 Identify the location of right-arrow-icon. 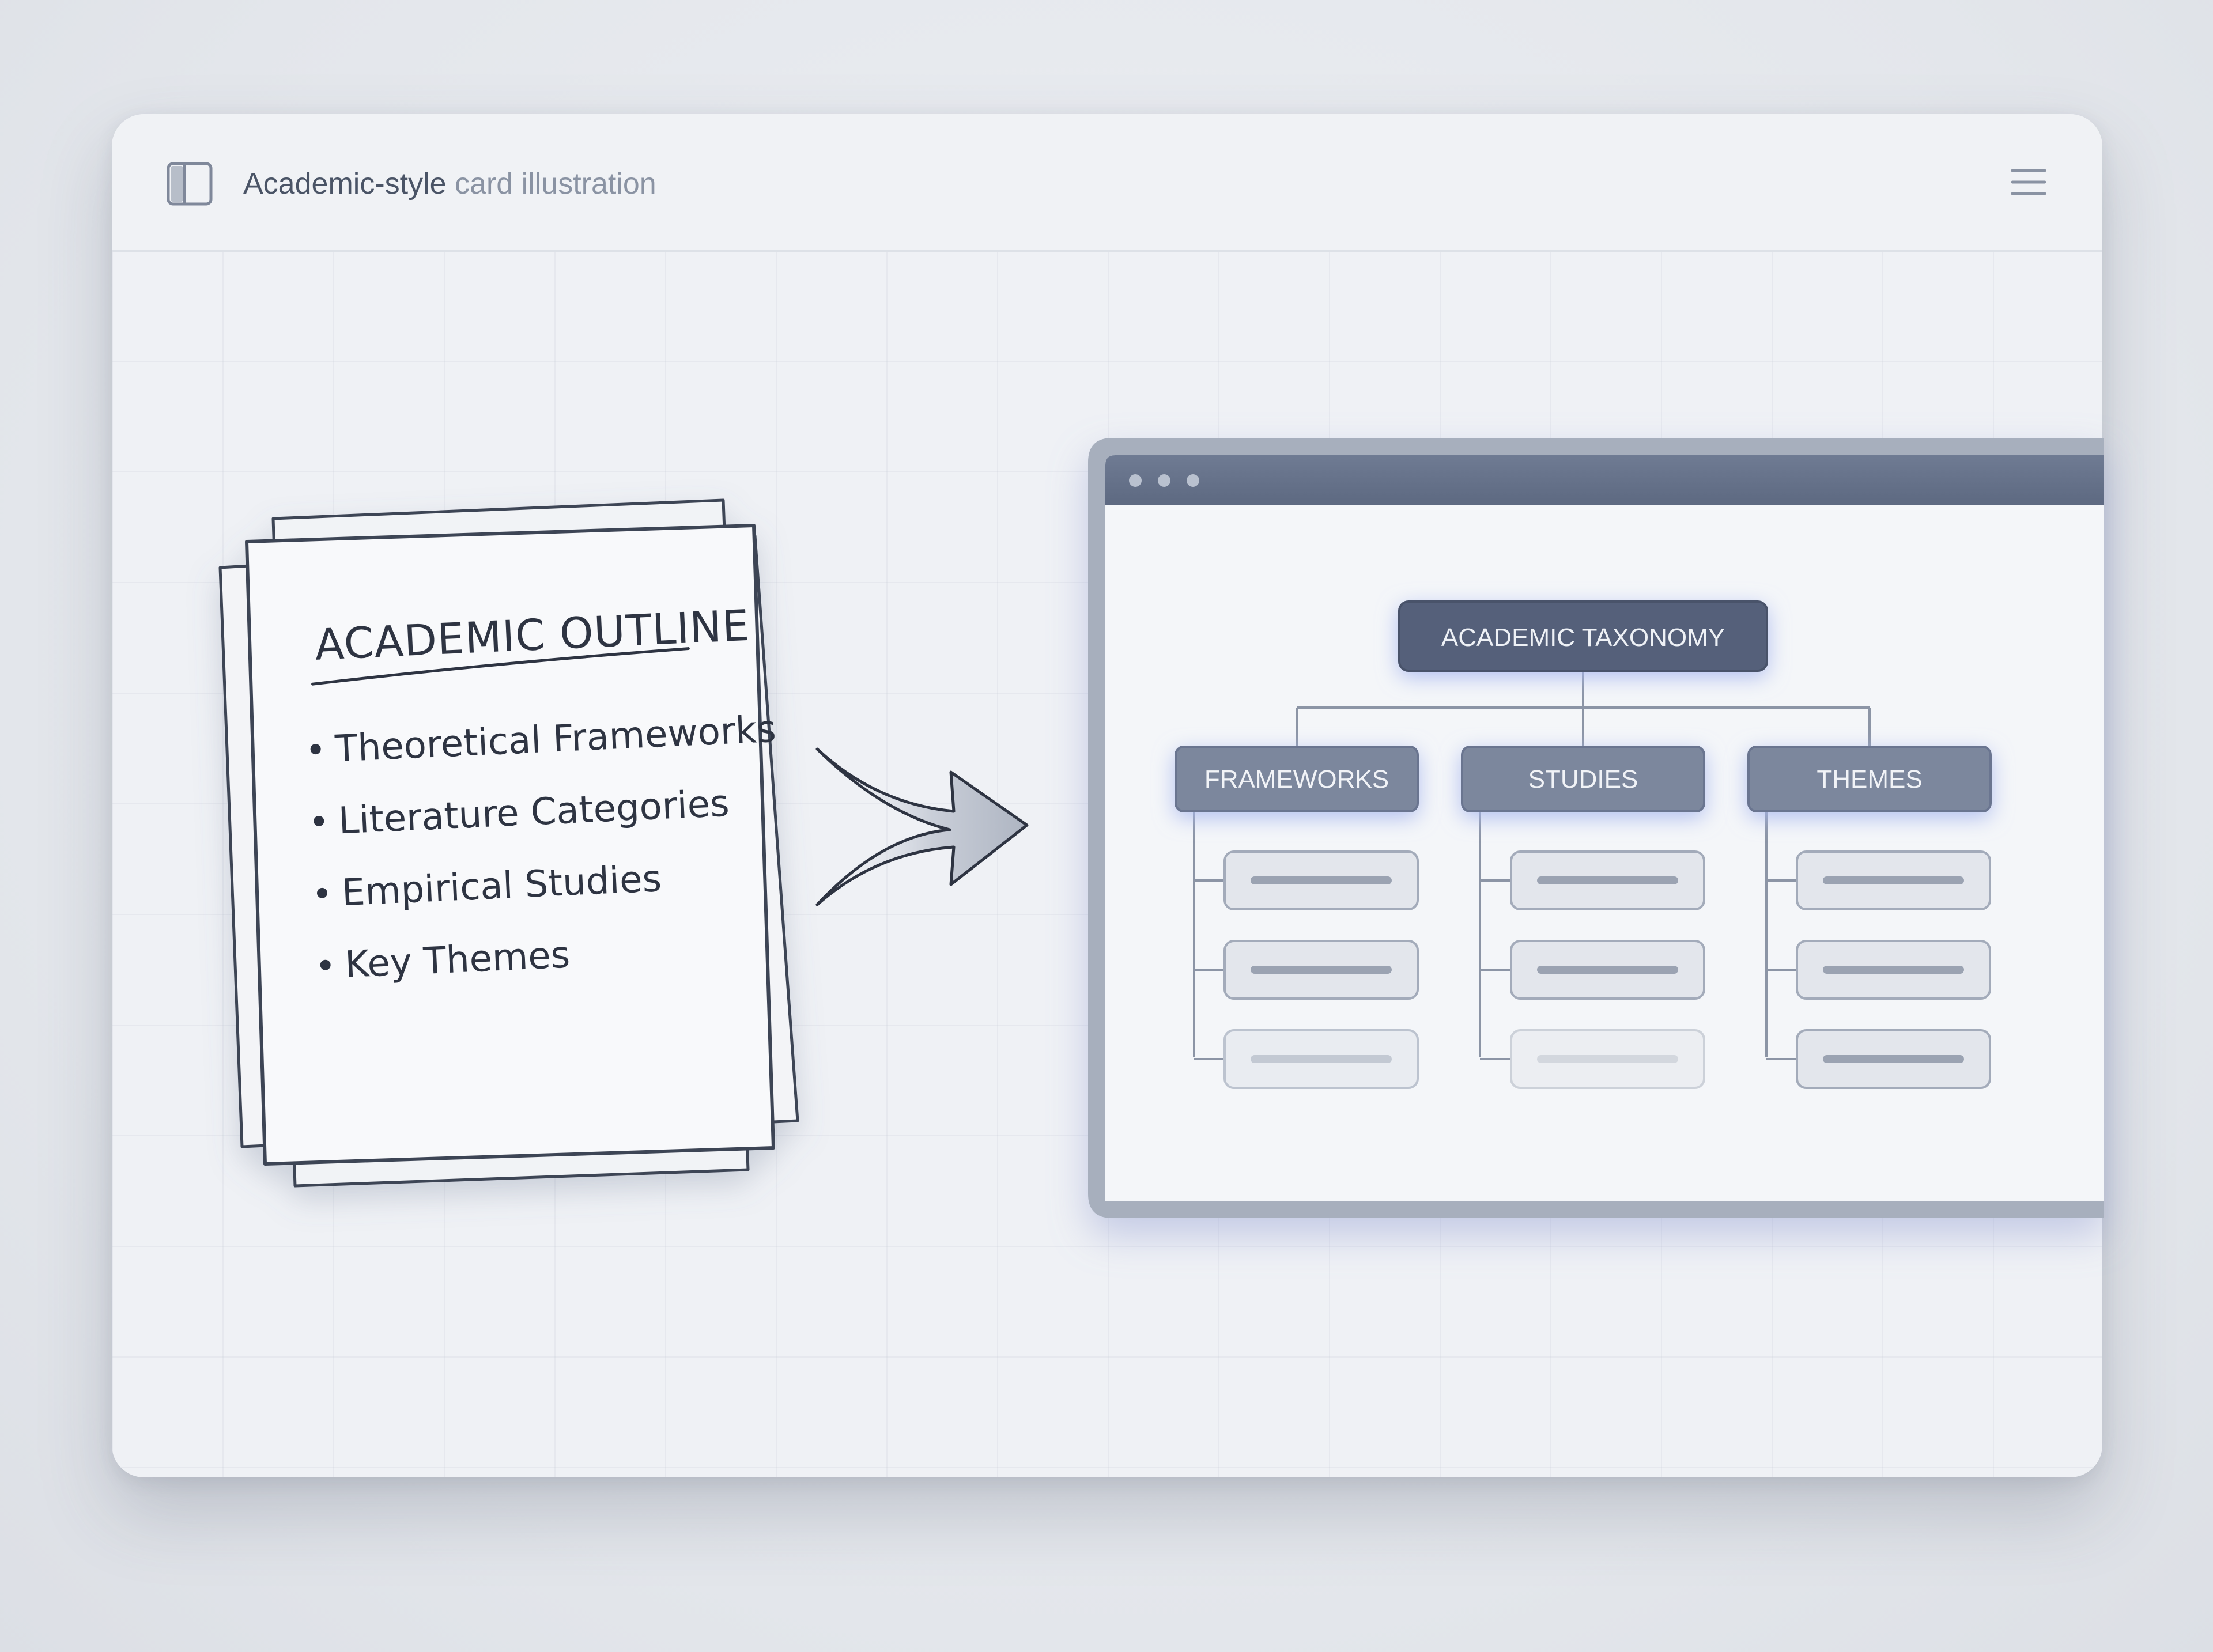
(922, 826).